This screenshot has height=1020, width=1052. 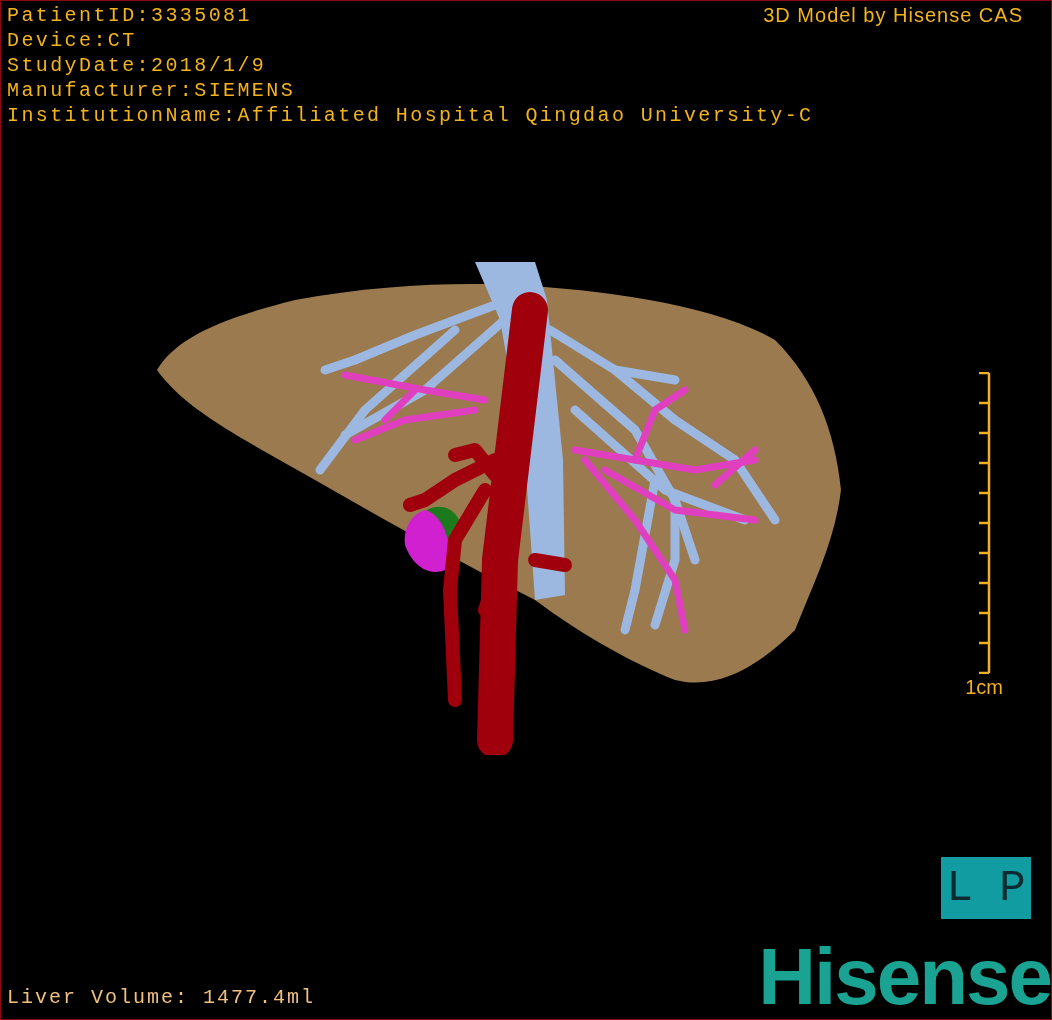 I want to click on study-info-line: PatientID:3335081, so click(x=129, y=15).